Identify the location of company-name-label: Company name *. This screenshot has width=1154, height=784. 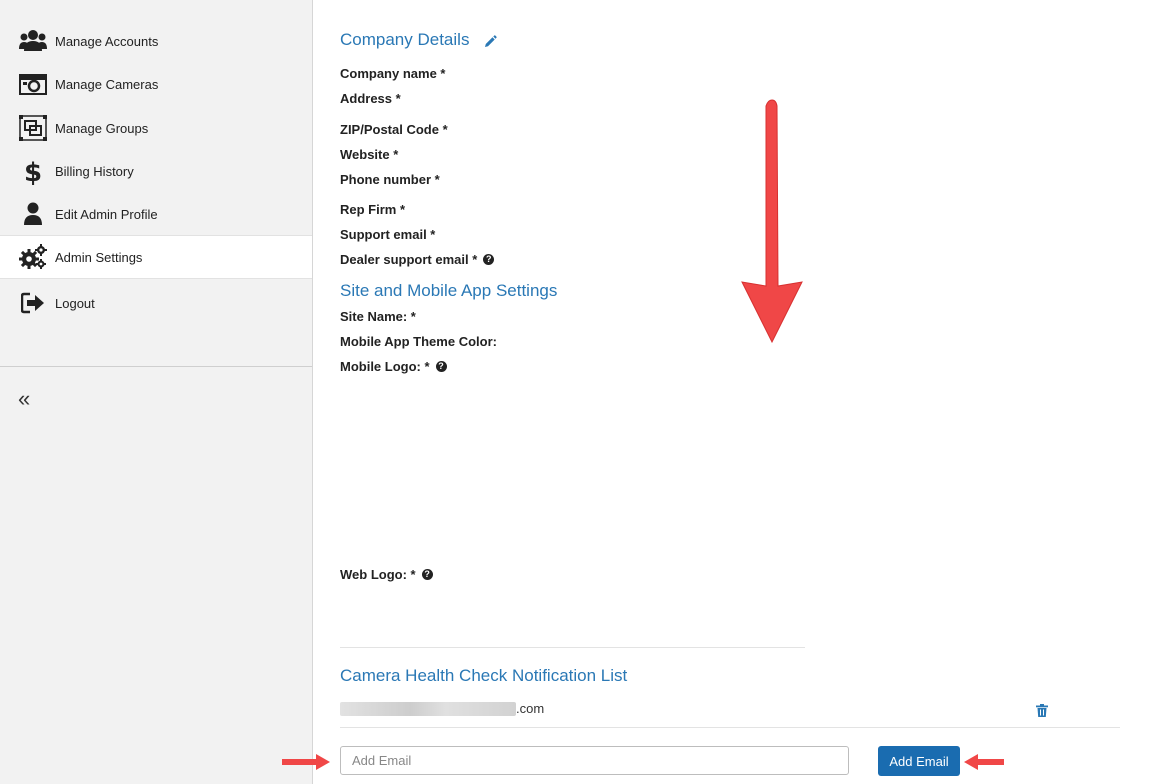
(393, 73).